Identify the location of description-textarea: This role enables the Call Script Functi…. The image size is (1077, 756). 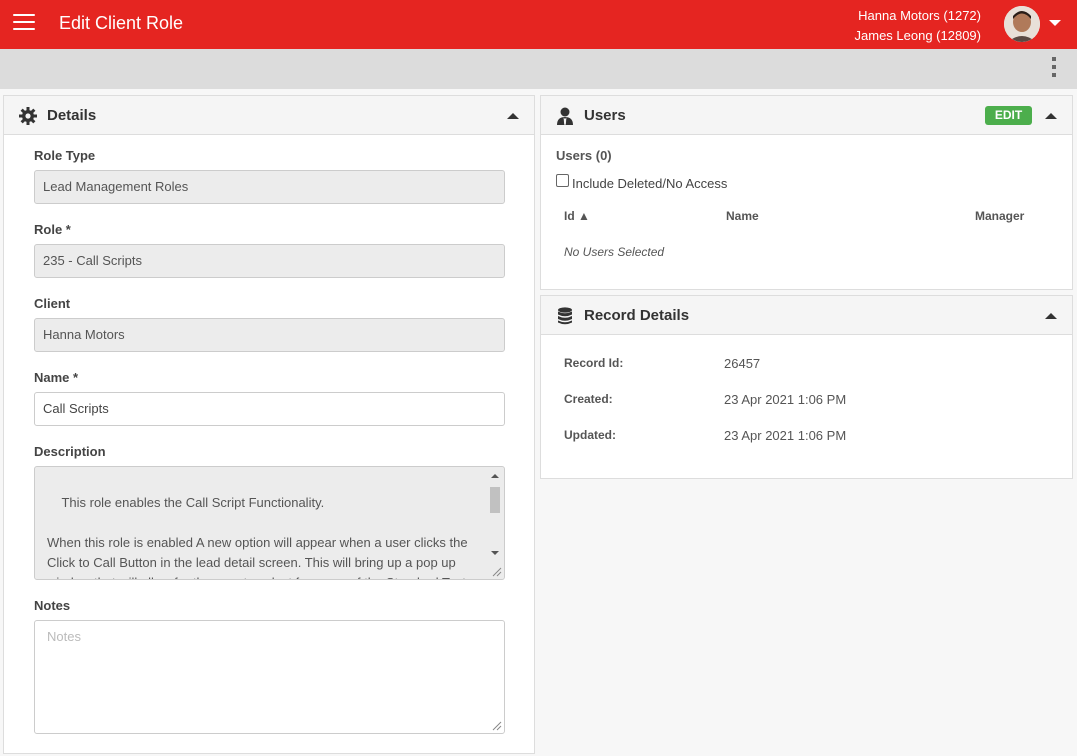
(269, 523).